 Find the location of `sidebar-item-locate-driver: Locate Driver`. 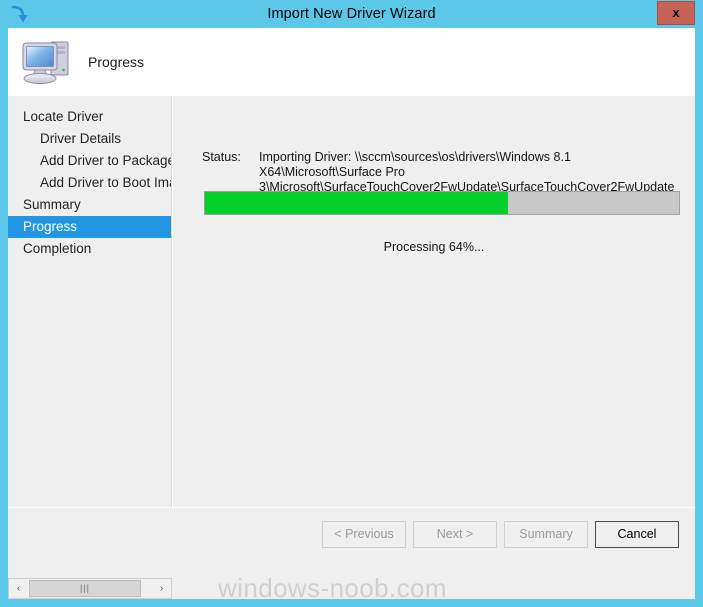

sidebar-item-locate-driver: Locate Driver is located at coordinates (89, 117).